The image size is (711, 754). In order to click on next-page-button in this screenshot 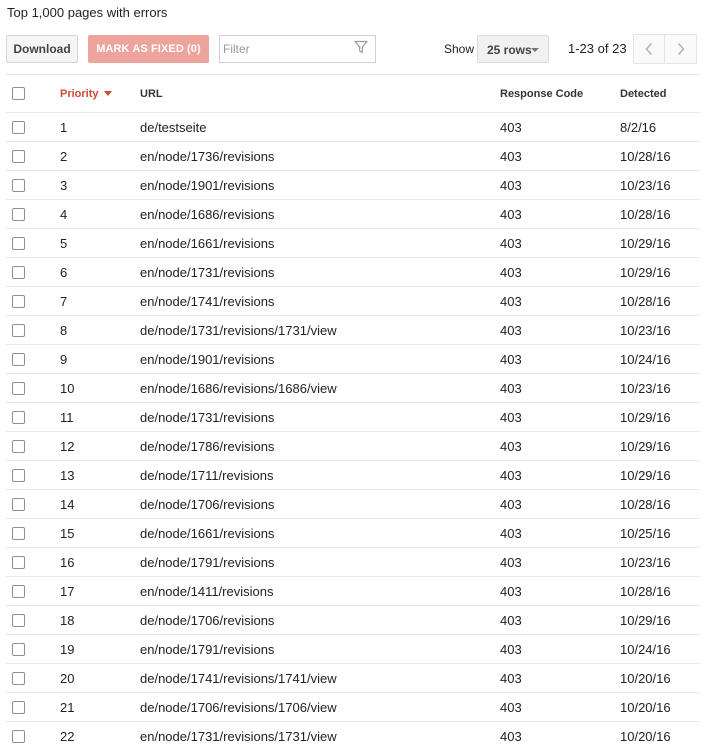, I will do `click(681, 49)`.